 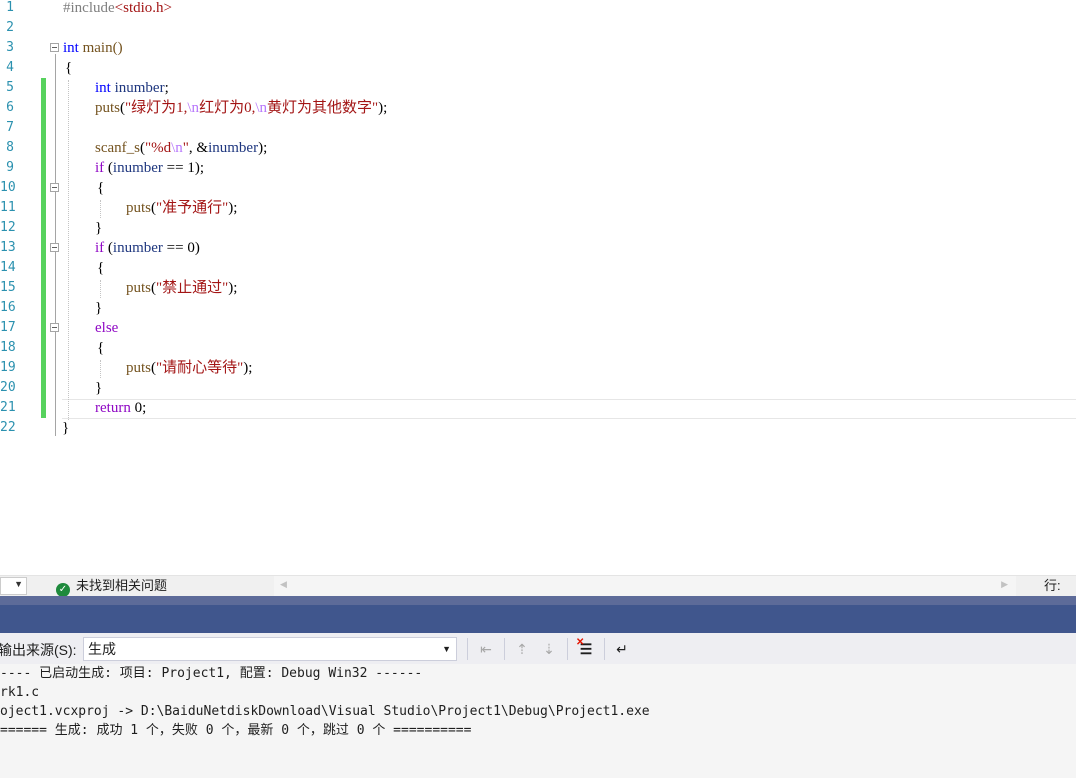 What do you see at coordinates (538, 348) in the screenshot?
I see `code-line-18: 18 {` at bounding box center [538, 348].